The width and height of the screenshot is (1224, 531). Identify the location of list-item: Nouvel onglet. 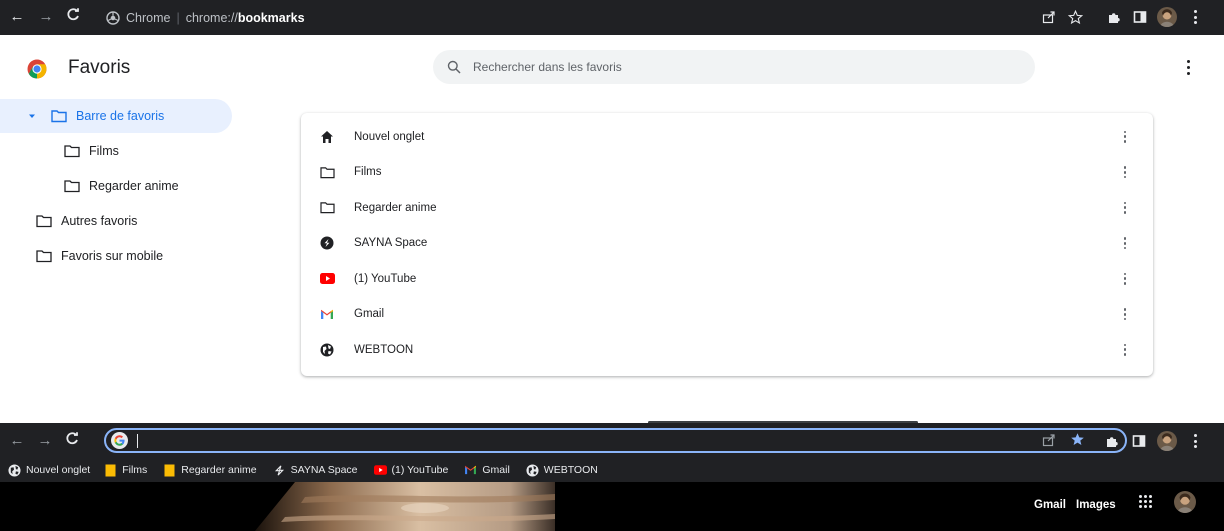
(727, 137).